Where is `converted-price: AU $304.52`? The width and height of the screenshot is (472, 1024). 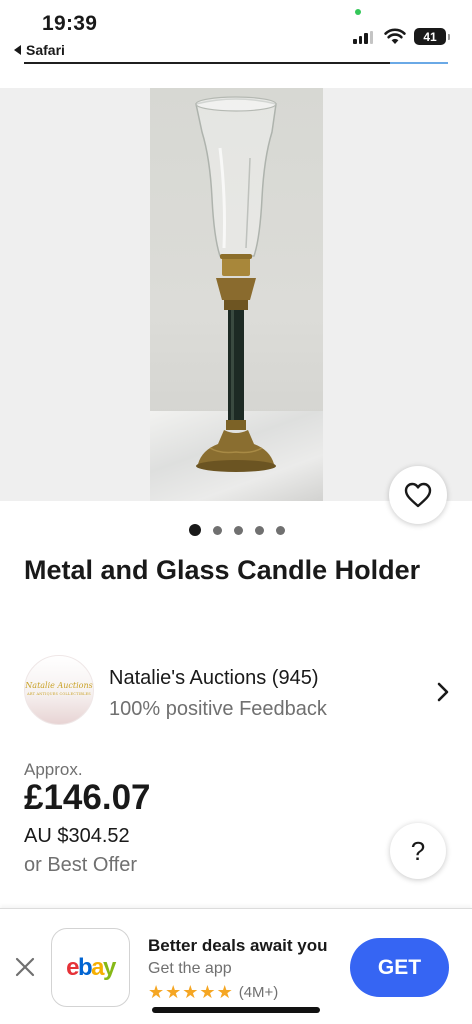 converted-price: AU $304.52 is located at coordinates (77, 836).